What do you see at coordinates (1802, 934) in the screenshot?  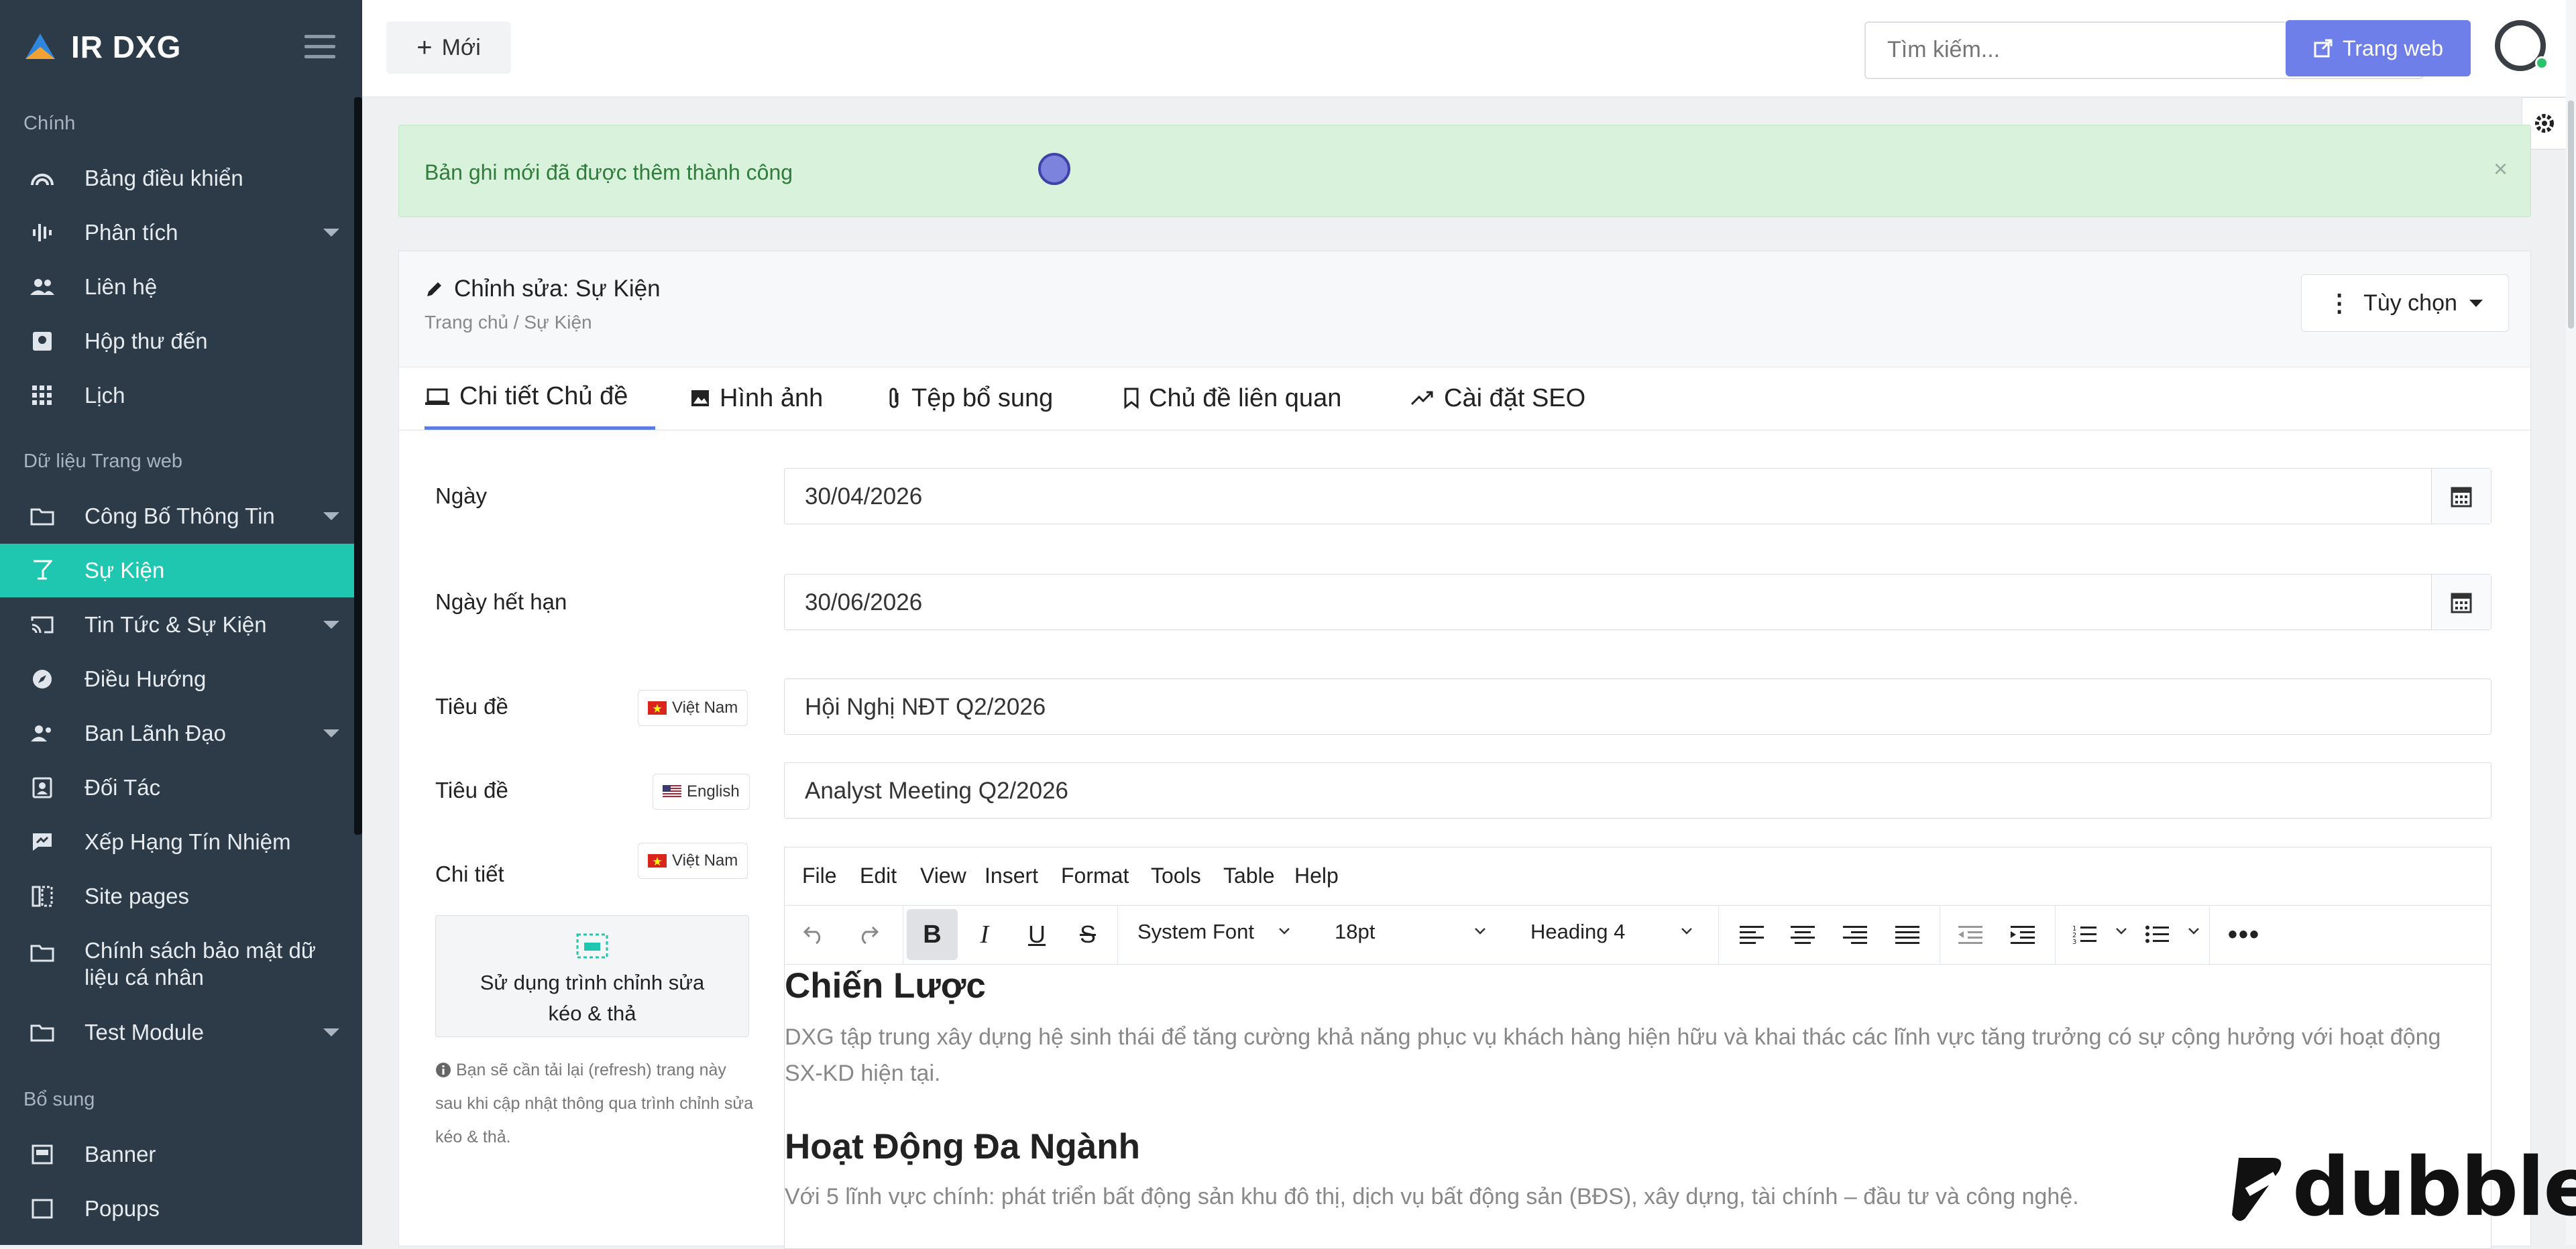 I see `align-center-button` at bounding box center [1802, 934].